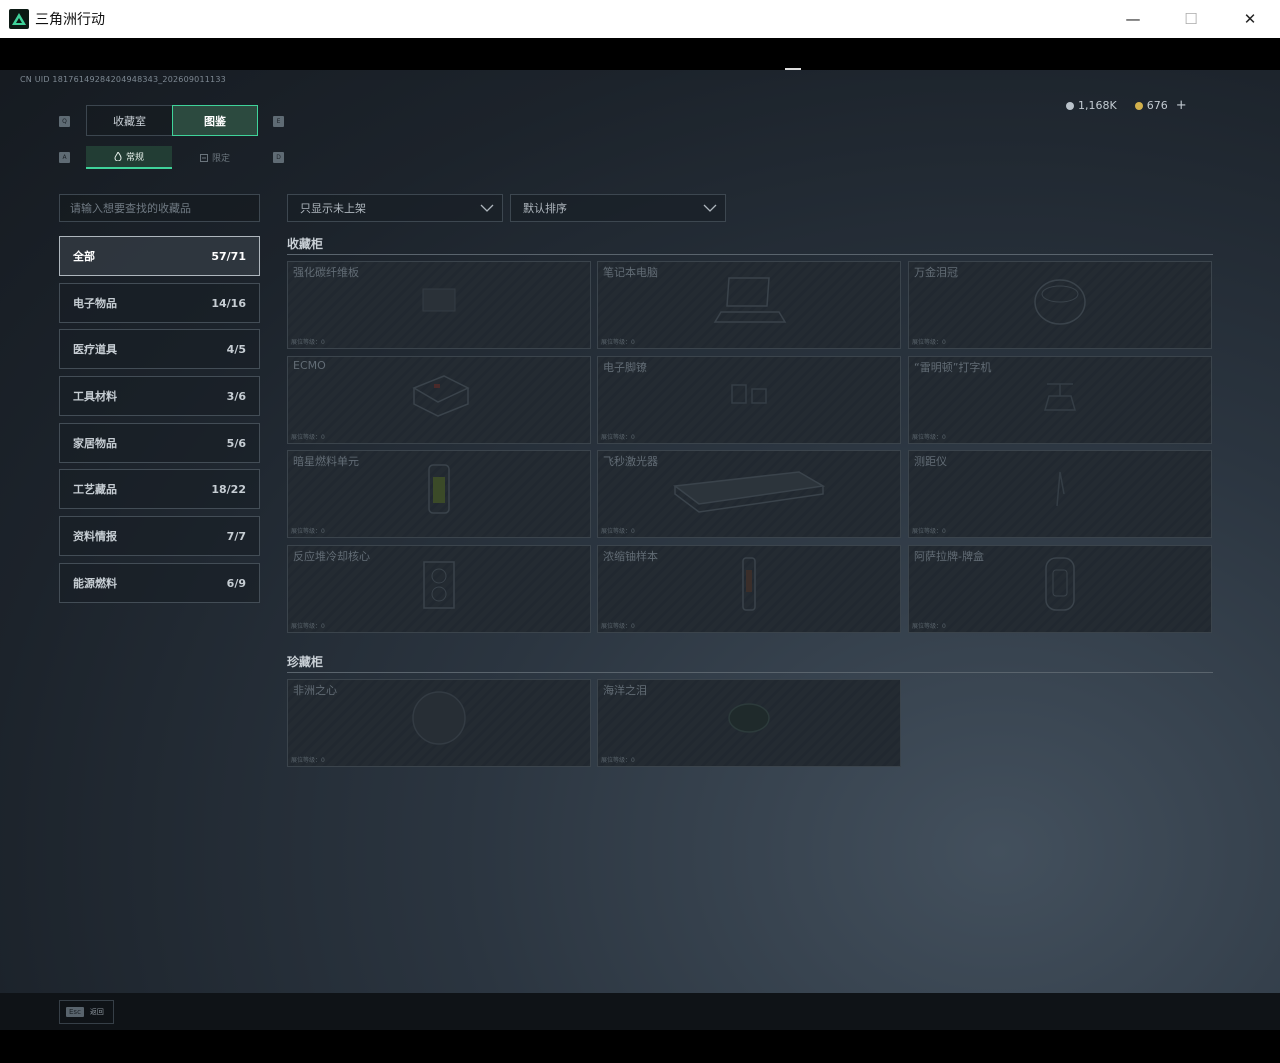 The width and height of the screenshot is (1280, 1063). I want to click on subtab-regular: 常规, so click(129, 157).